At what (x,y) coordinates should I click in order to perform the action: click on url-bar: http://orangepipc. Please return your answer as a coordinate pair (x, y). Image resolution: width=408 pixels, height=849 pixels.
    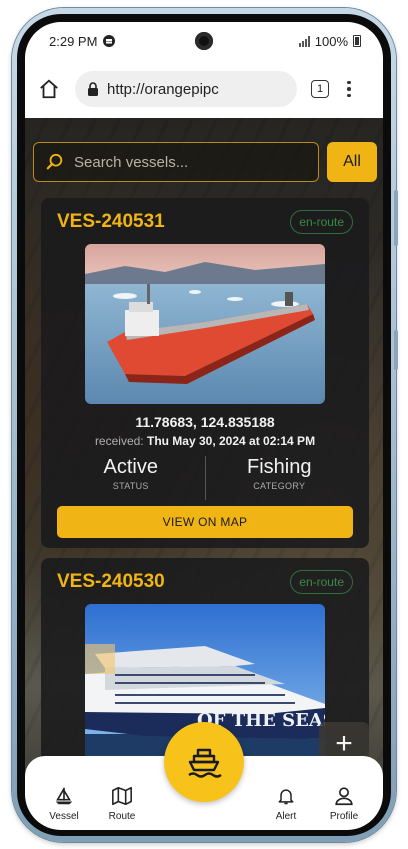
    Looking at the image, I should click on (186, 89).